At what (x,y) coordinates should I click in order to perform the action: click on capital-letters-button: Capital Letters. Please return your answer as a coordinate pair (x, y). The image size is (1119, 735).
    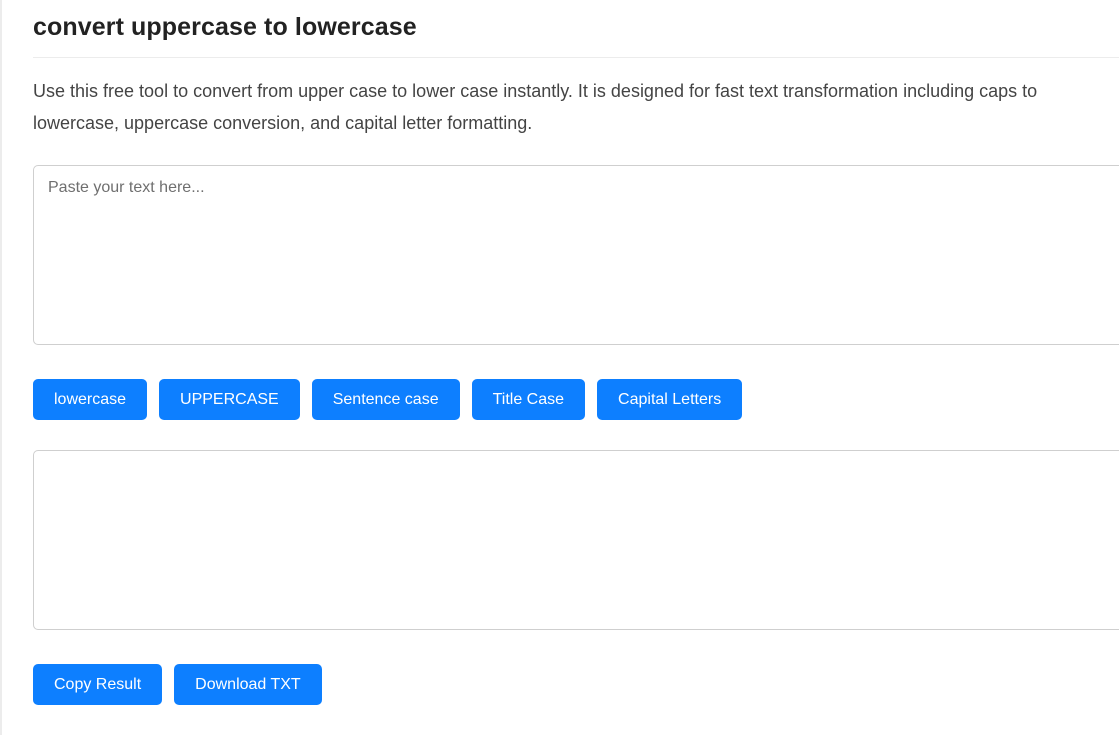
    Looking at the image, I should click on (670, 399).